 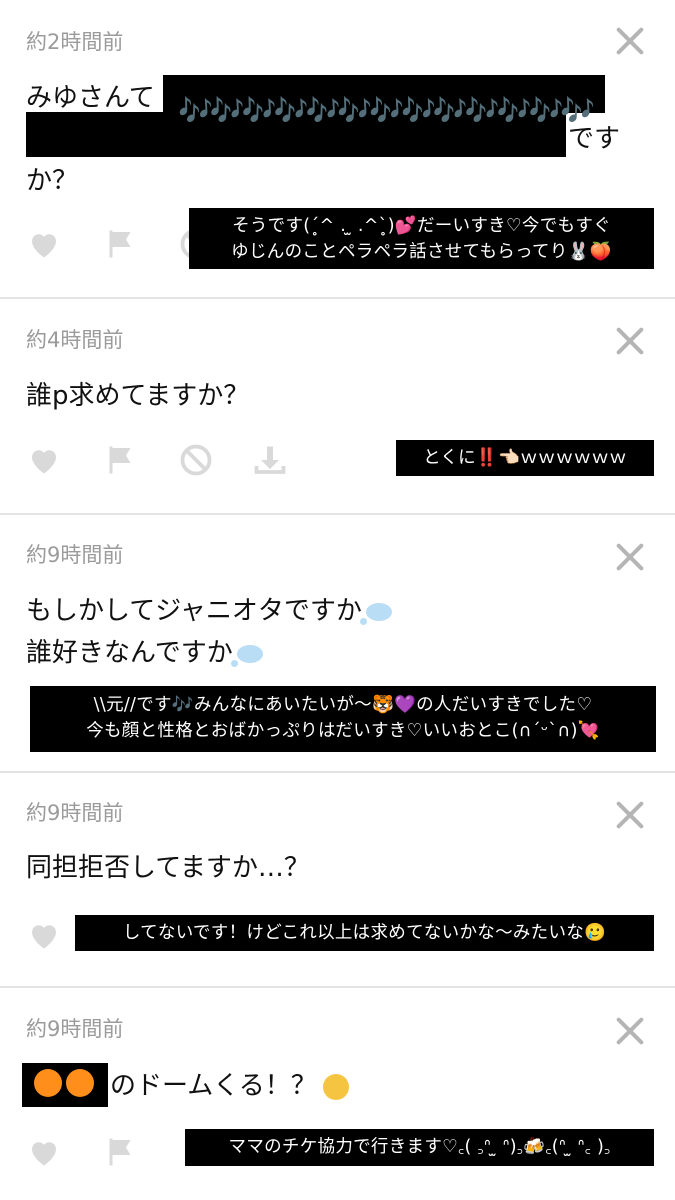 I want to click on timestamp: 約2時間前, so click(x=75, y=42).